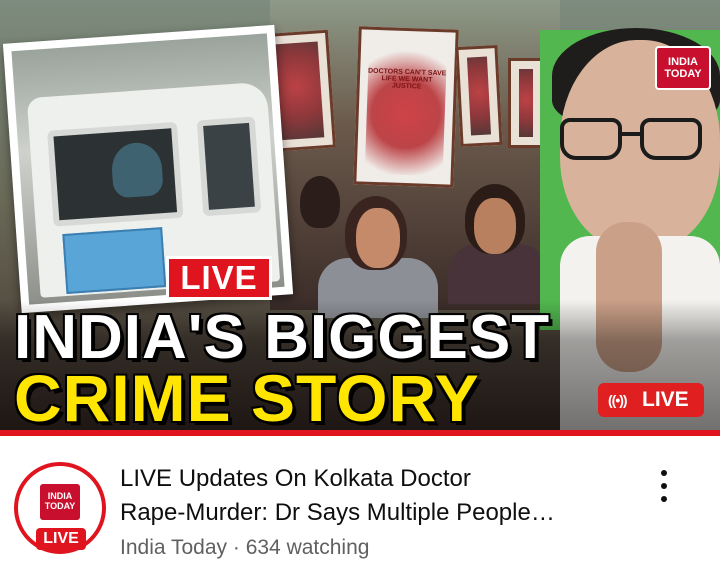  I want to click on van-window, so click(229, 166).